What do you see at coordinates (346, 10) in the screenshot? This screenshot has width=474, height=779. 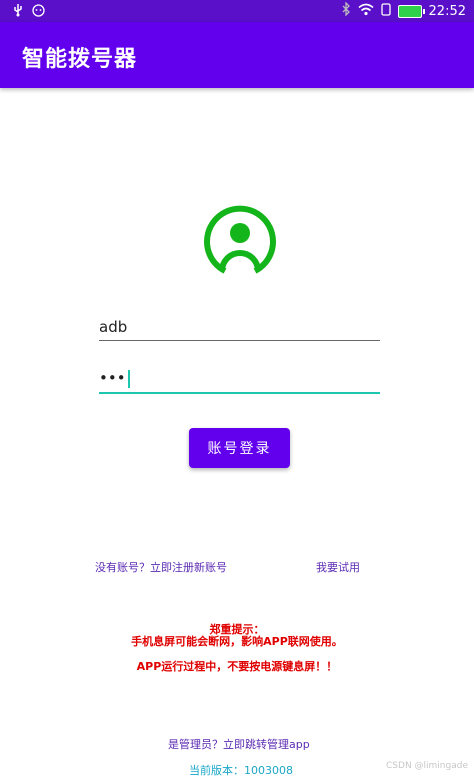 I see `bluetooth-icon` at bounding box center [346, 10].